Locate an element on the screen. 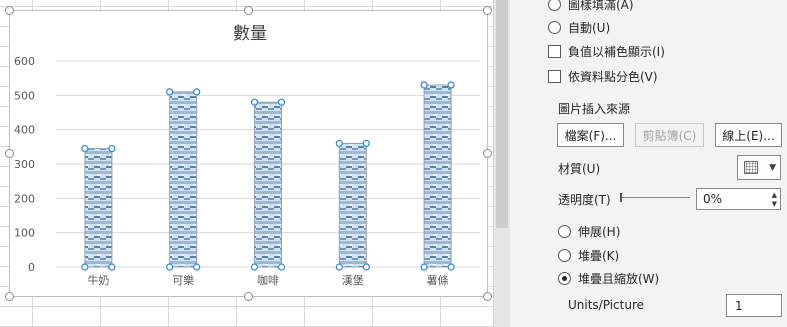  spin-down-icon: ▼ is located at coordinates (774, 204).